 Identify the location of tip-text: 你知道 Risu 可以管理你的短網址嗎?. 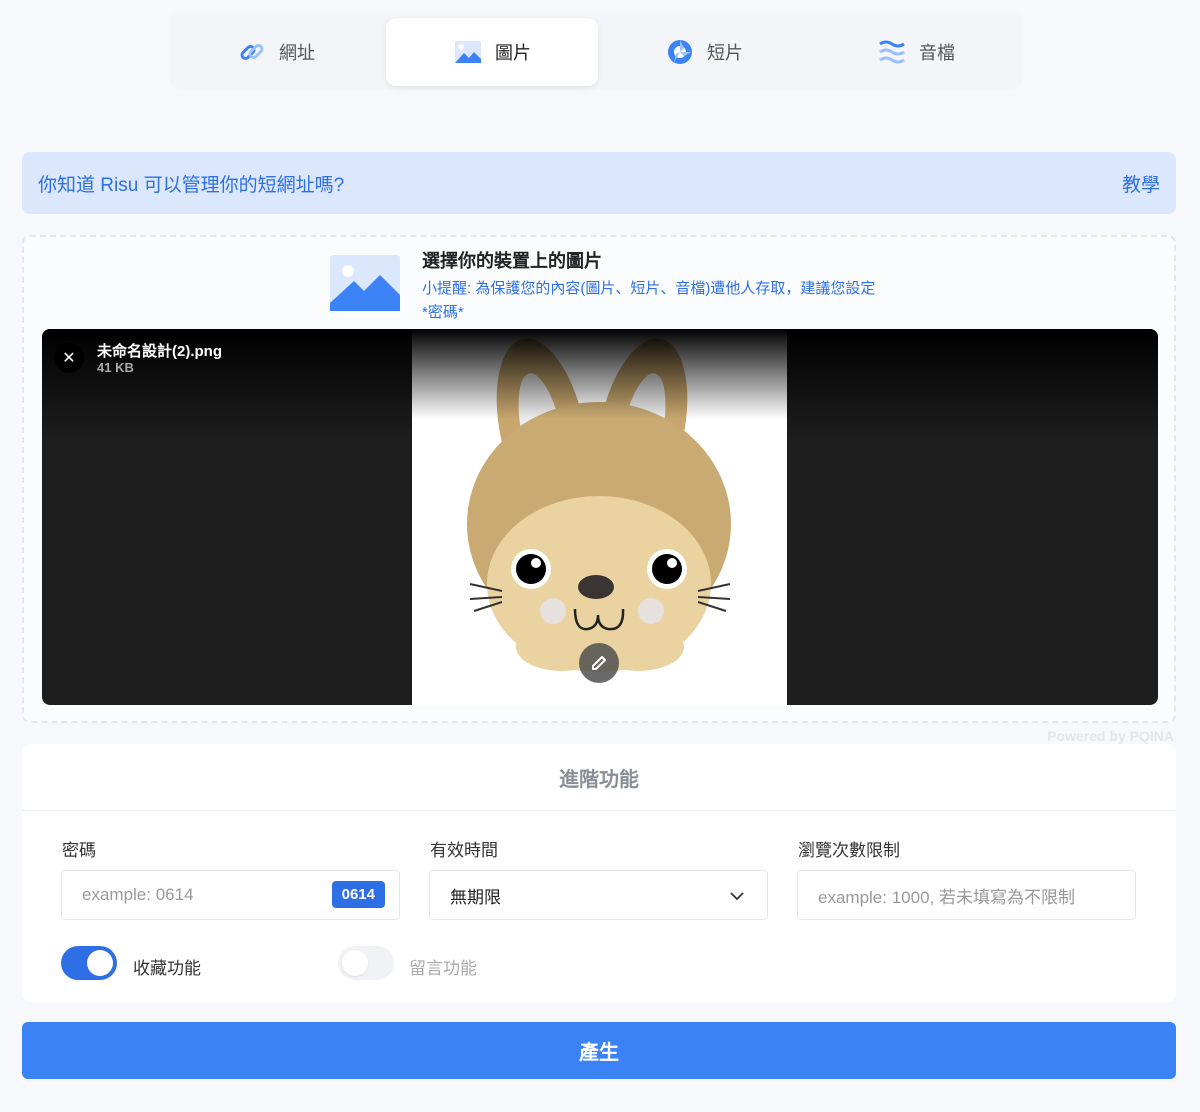
(191, 185).